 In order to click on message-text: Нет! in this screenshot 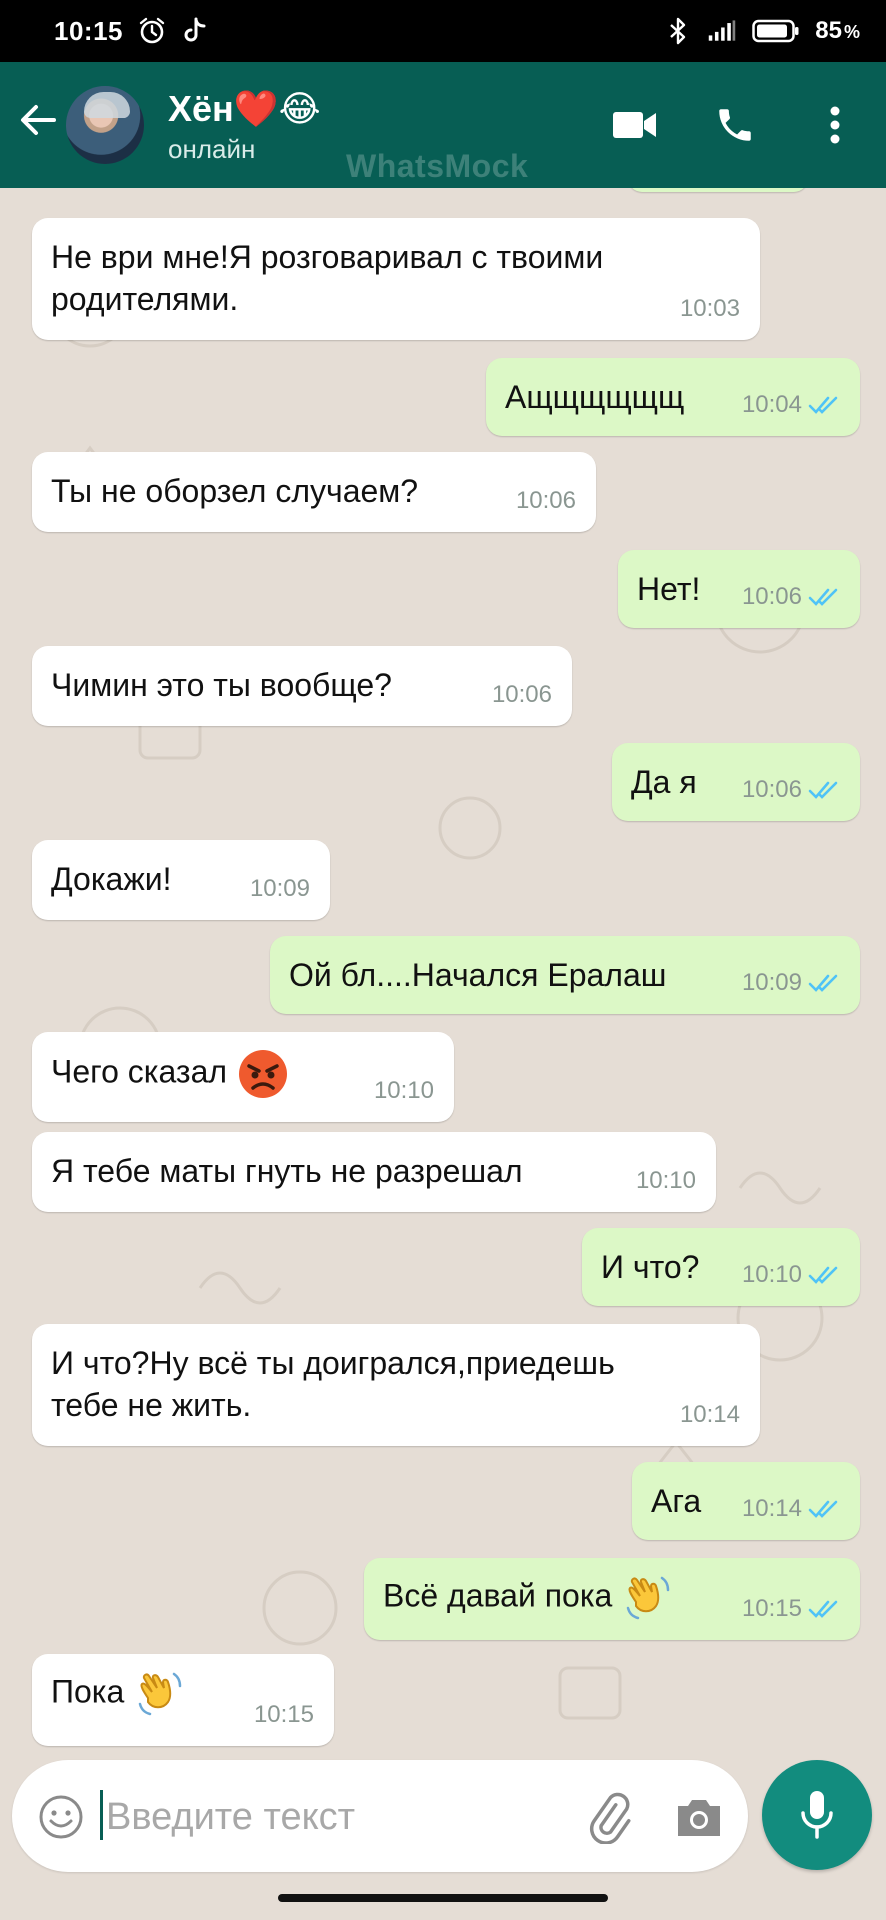, I will do `click(669, 589)`.